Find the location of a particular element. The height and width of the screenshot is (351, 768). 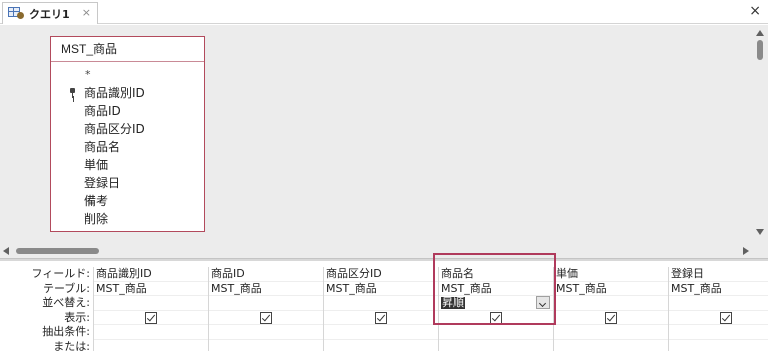

field-list-item: 商品区分ID is located at coordinates (127, 129).